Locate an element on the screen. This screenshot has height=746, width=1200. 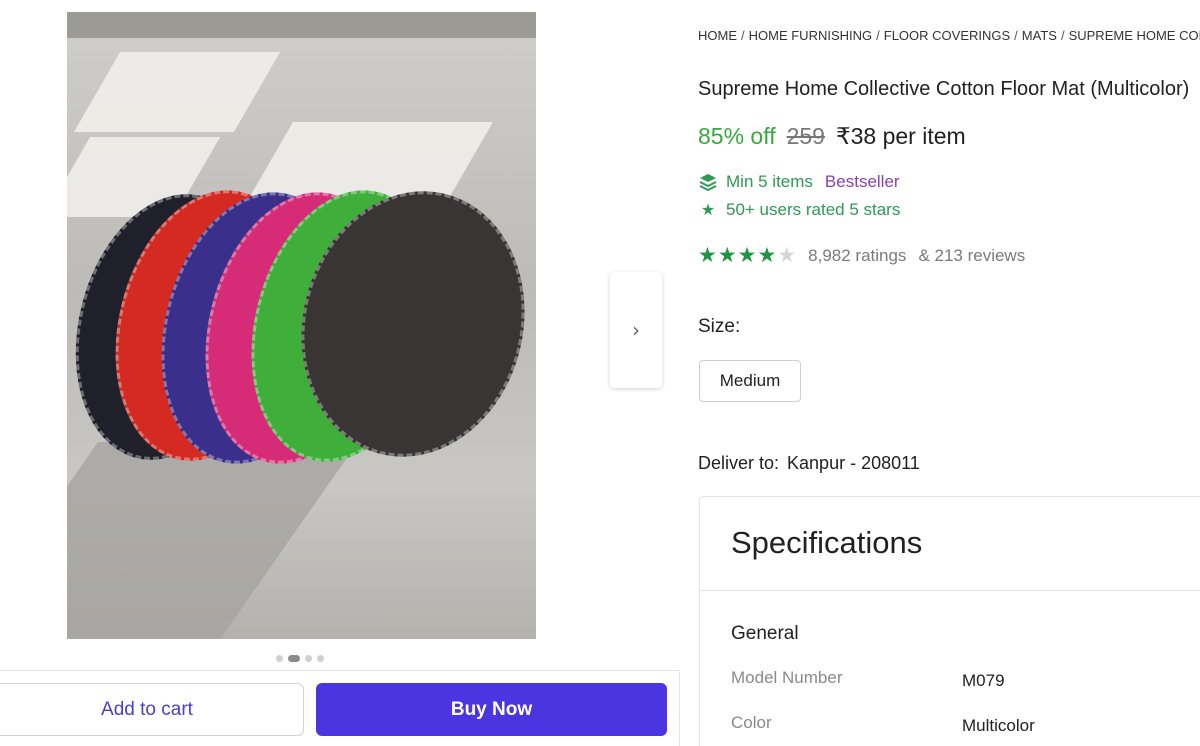
spec-section-title: General is located at coordinates (765, 633).